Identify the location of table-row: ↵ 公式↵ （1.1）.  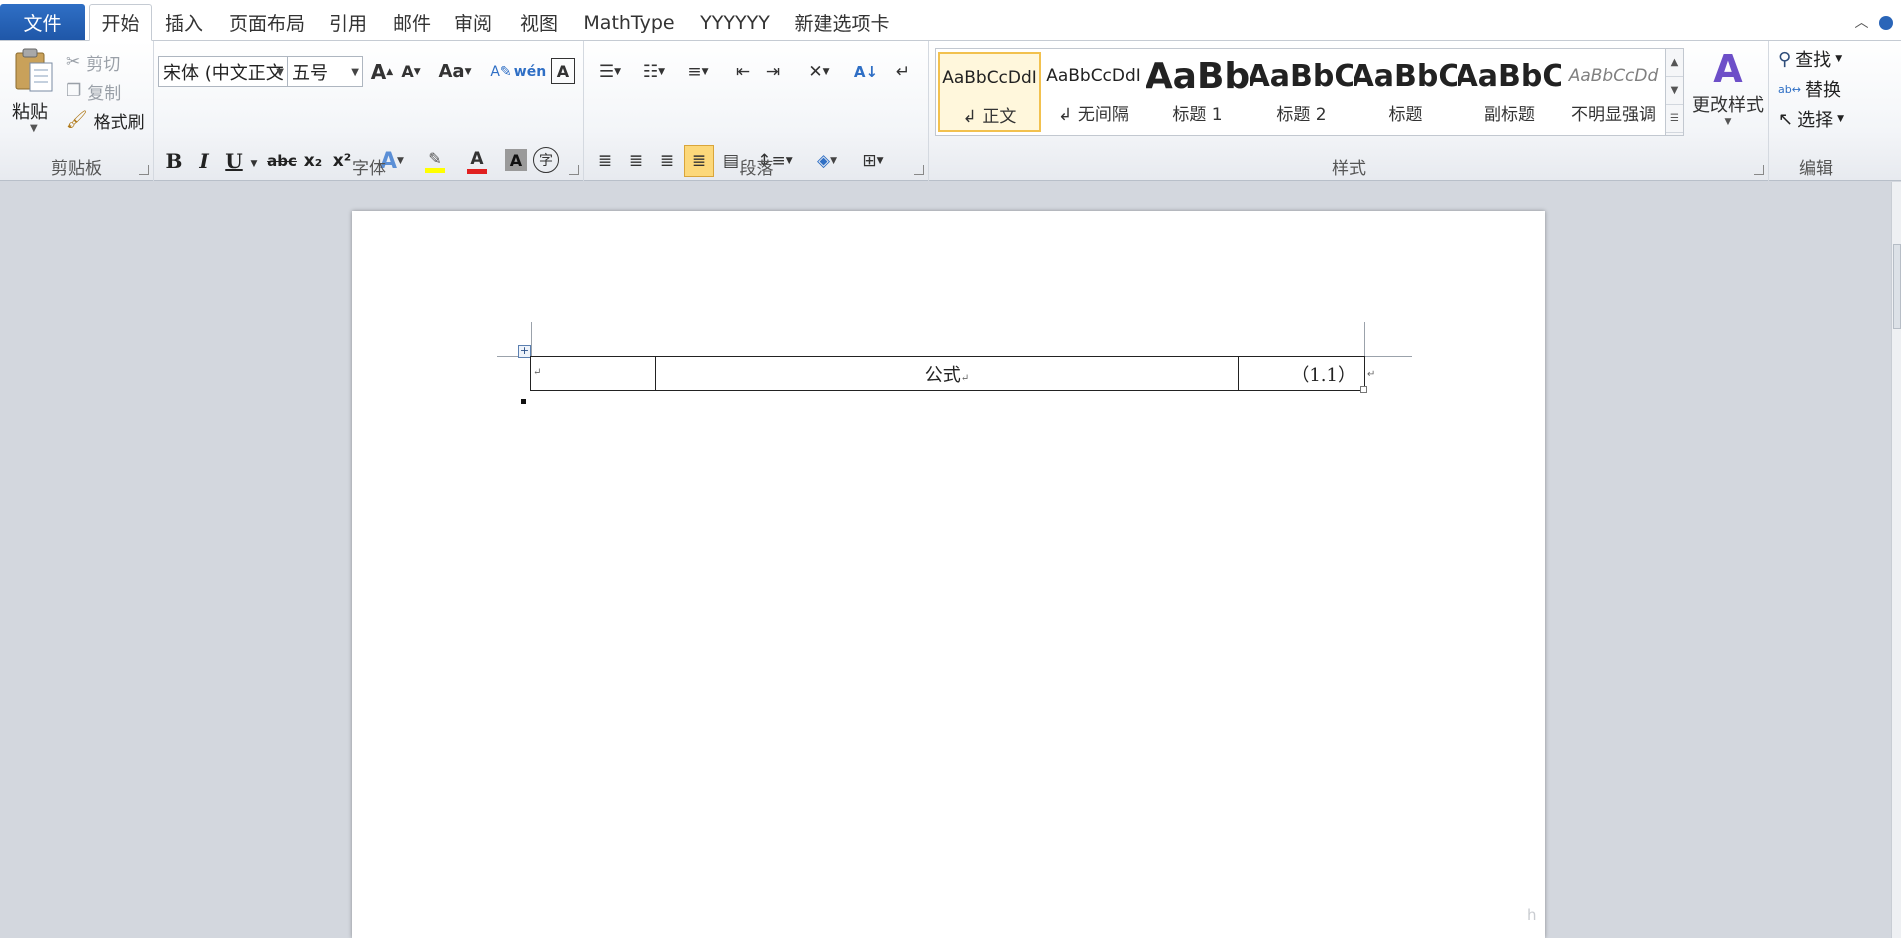
(947, 373).